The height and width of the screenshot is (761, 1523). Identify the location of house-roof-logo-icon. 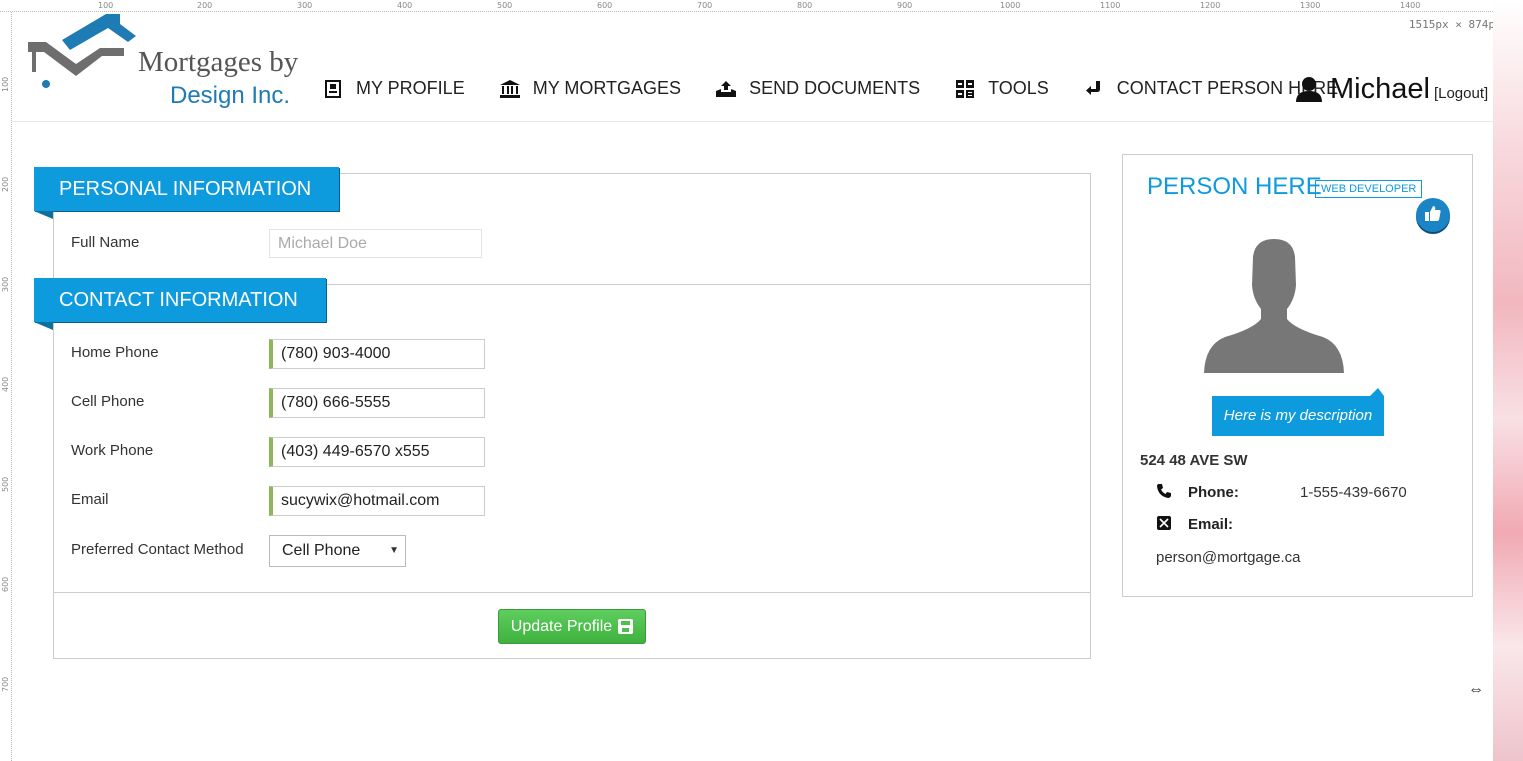
(82, 51).